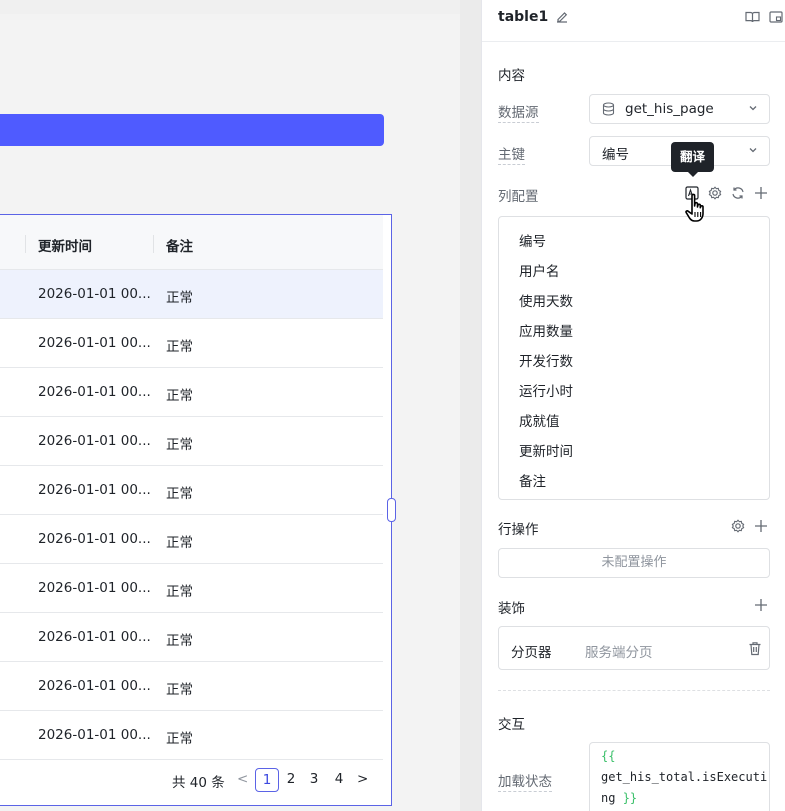  I want to click on columns-label: 列配置, so click(518, 197).